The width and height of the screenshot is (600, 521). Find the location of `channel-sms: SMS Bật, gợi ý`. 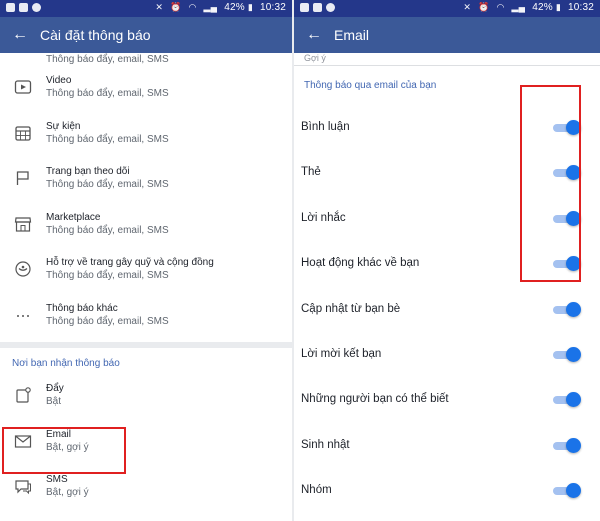

channel-sms: SMS Bật, gợi ý is located at coordinates (146, 491).